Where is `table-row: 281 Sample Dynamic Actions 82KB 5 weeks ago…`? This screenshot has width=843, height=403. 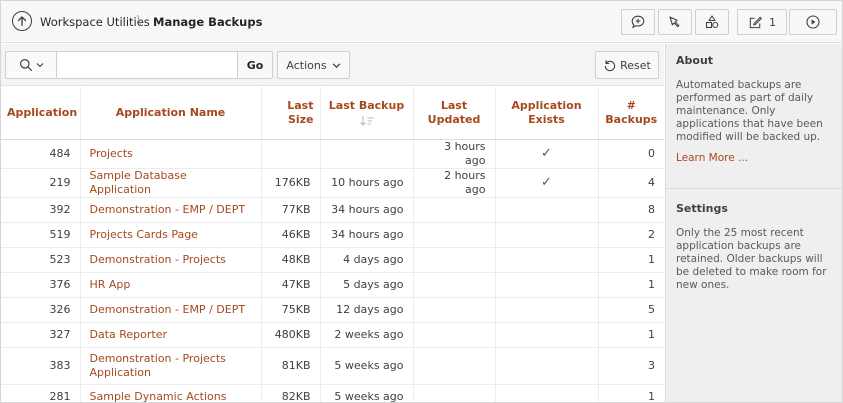
table-row: 281 Sample Dynamic Actions 82KB 5 weeks ago… is located at coordinates (332, 393).